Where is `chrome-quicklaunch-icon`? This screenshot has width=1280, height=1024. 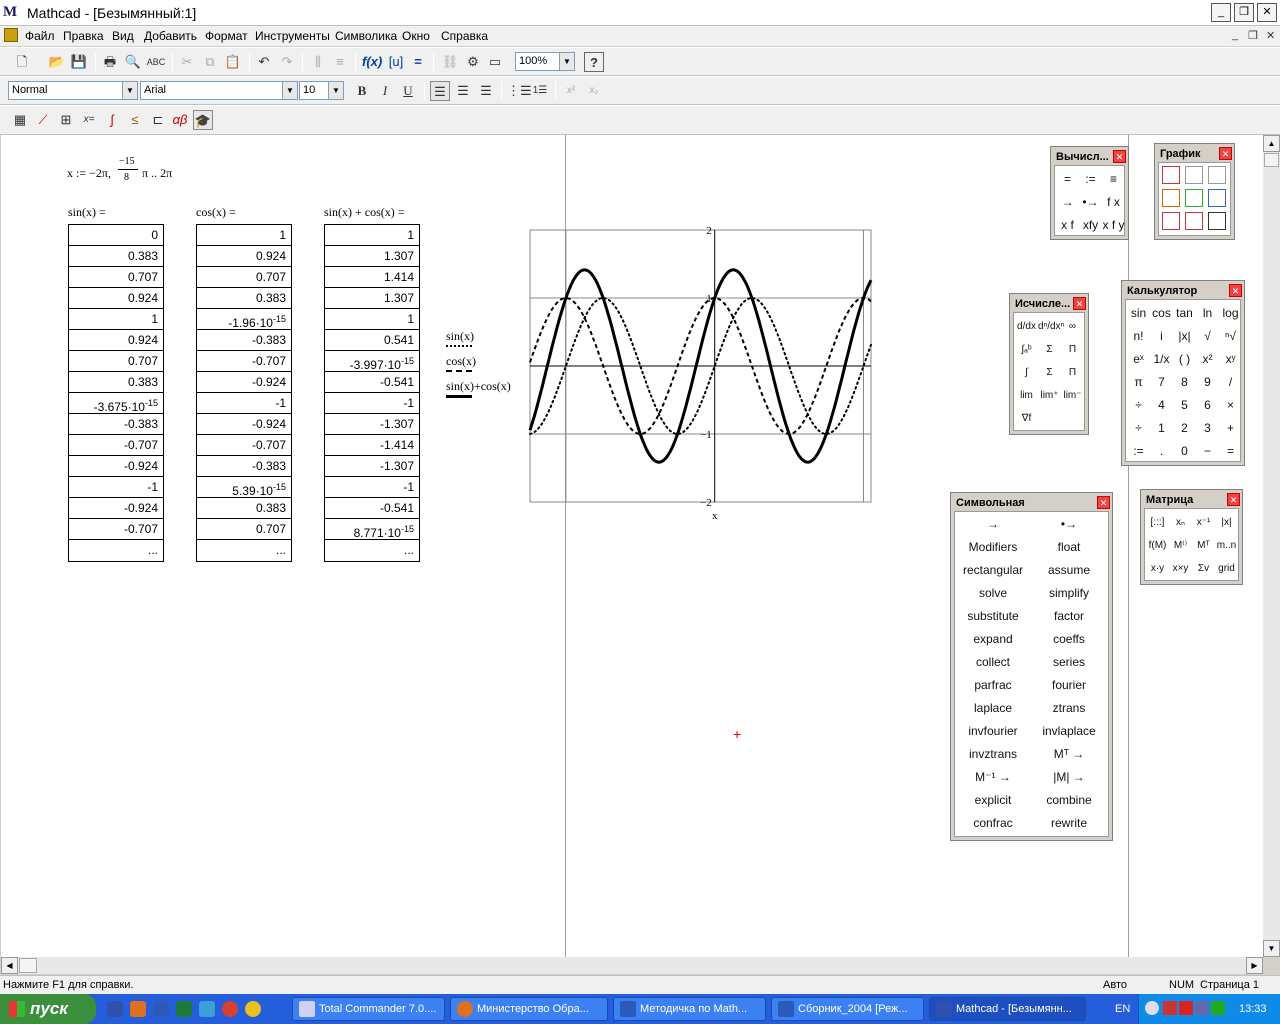 chrome-quicklaunch-icon is located at coordinates (230, 1009).